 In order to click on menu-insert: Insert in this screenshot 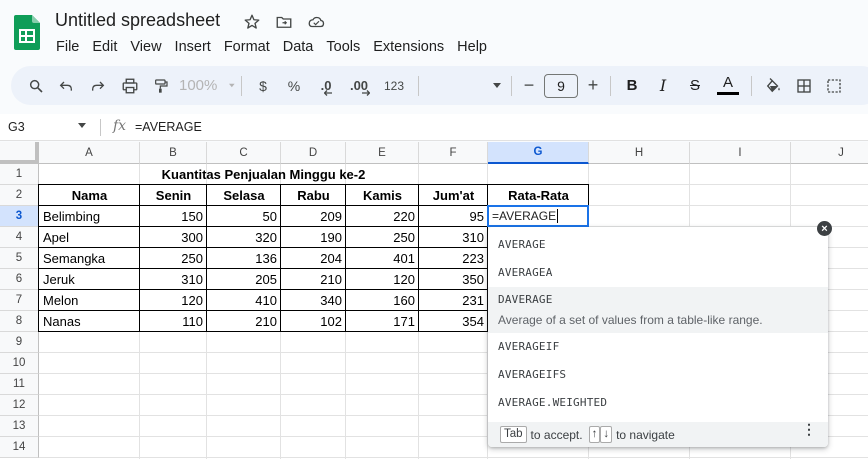, I will do `click(193, 47)`.